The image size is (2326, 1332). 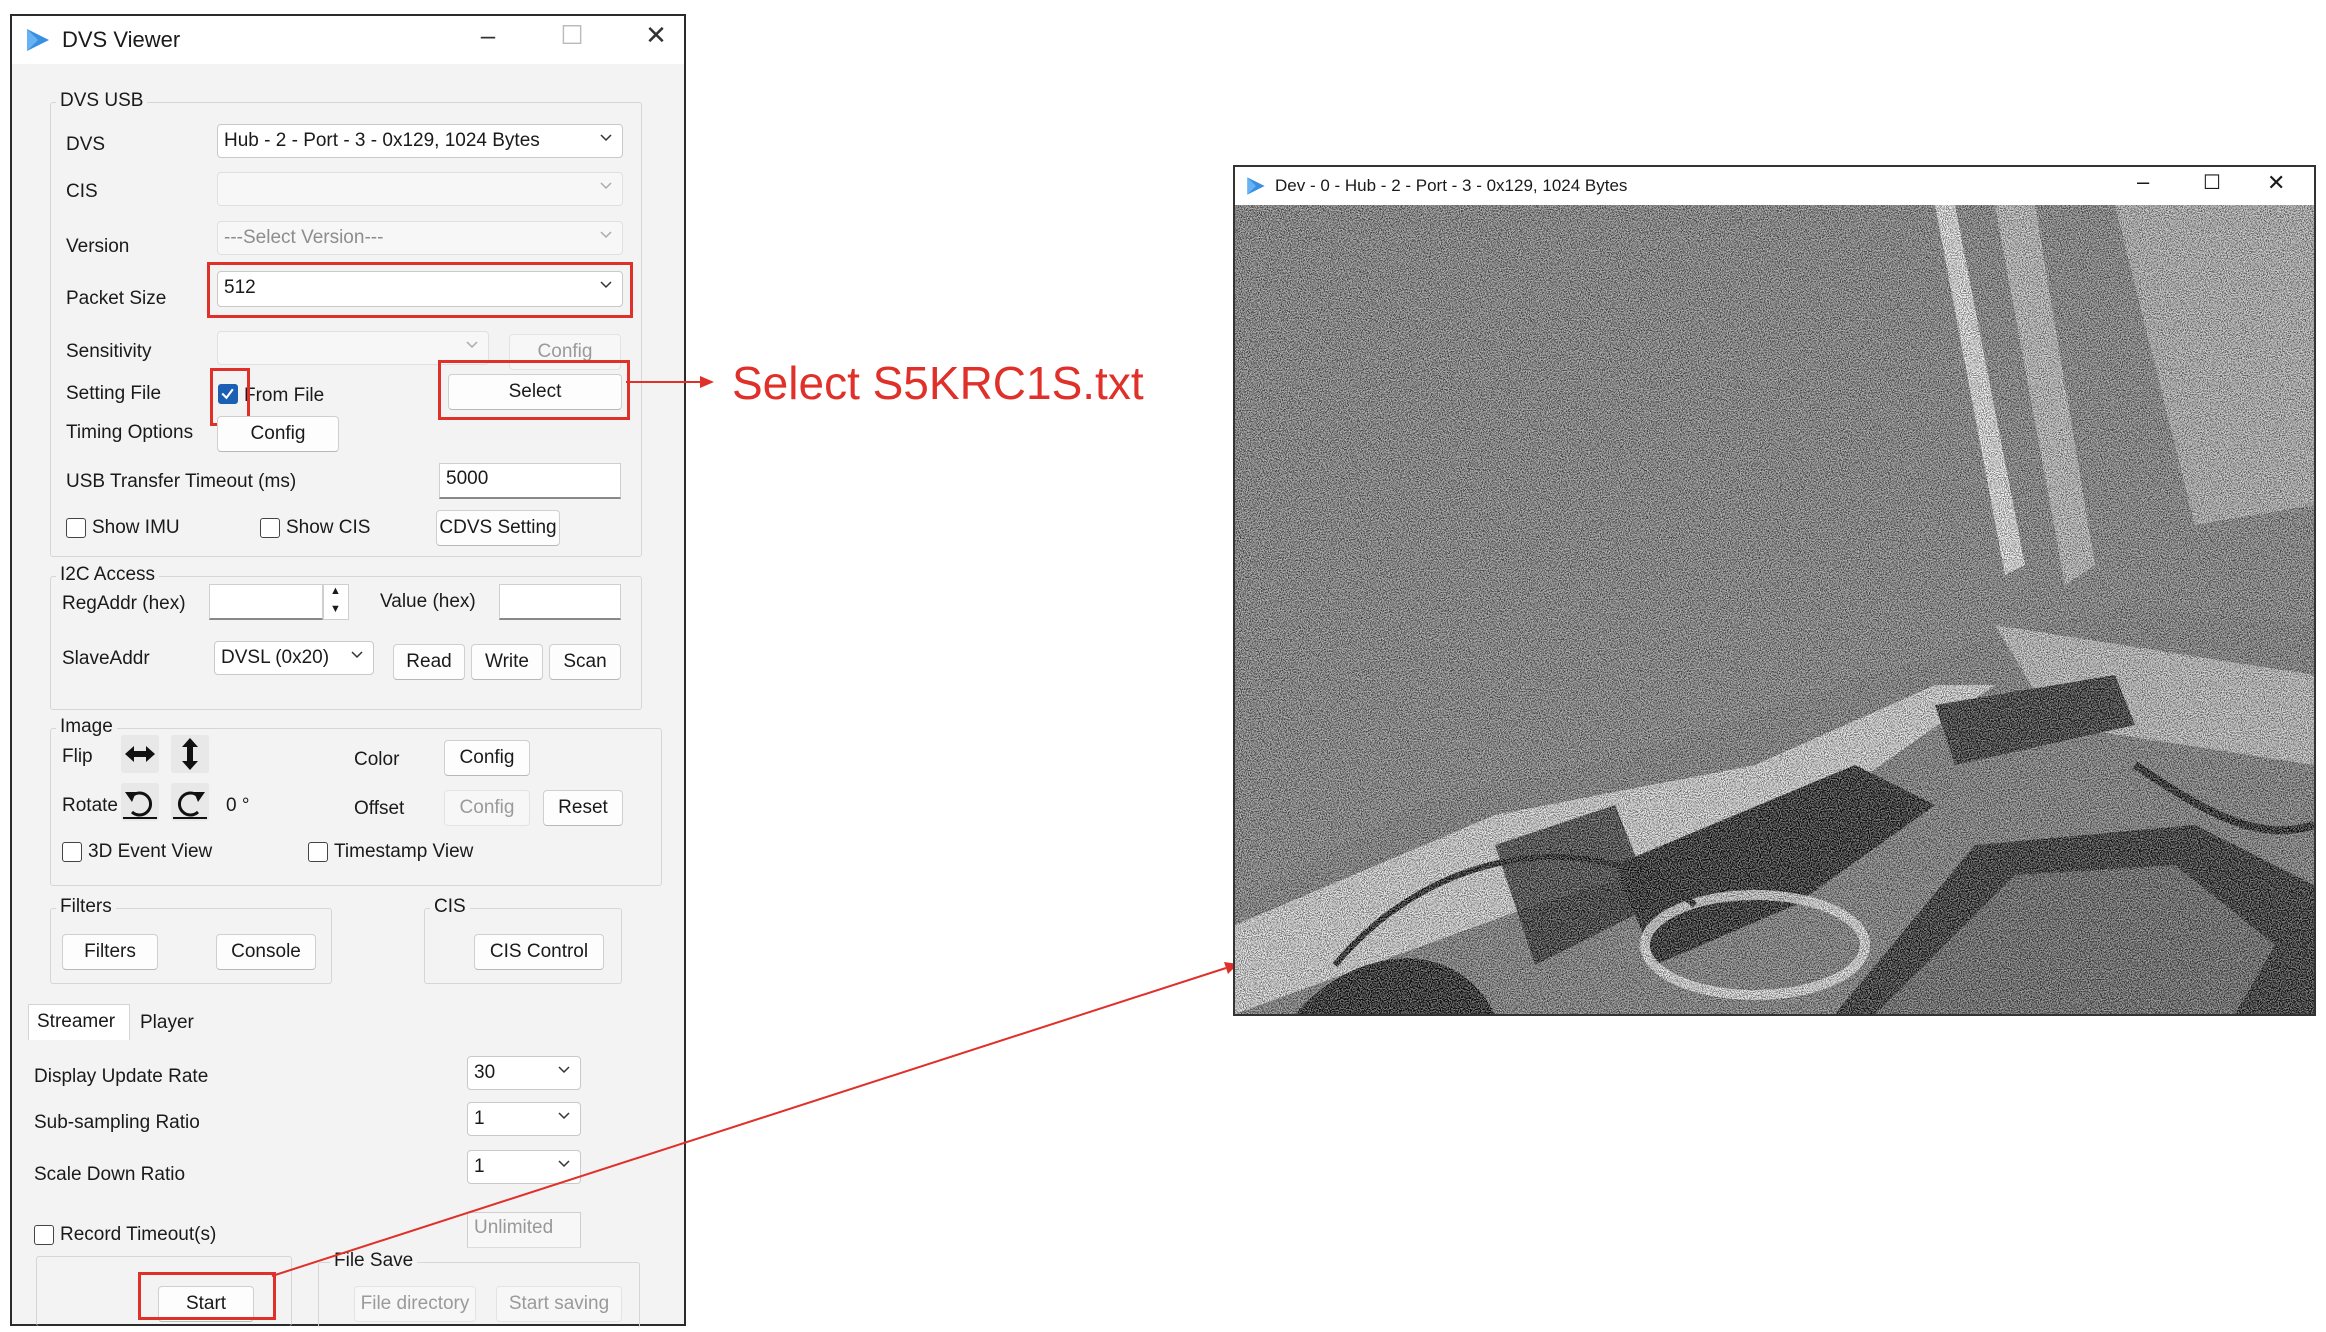 I want to click on arrow-select-head, so click(x=707, y=382).